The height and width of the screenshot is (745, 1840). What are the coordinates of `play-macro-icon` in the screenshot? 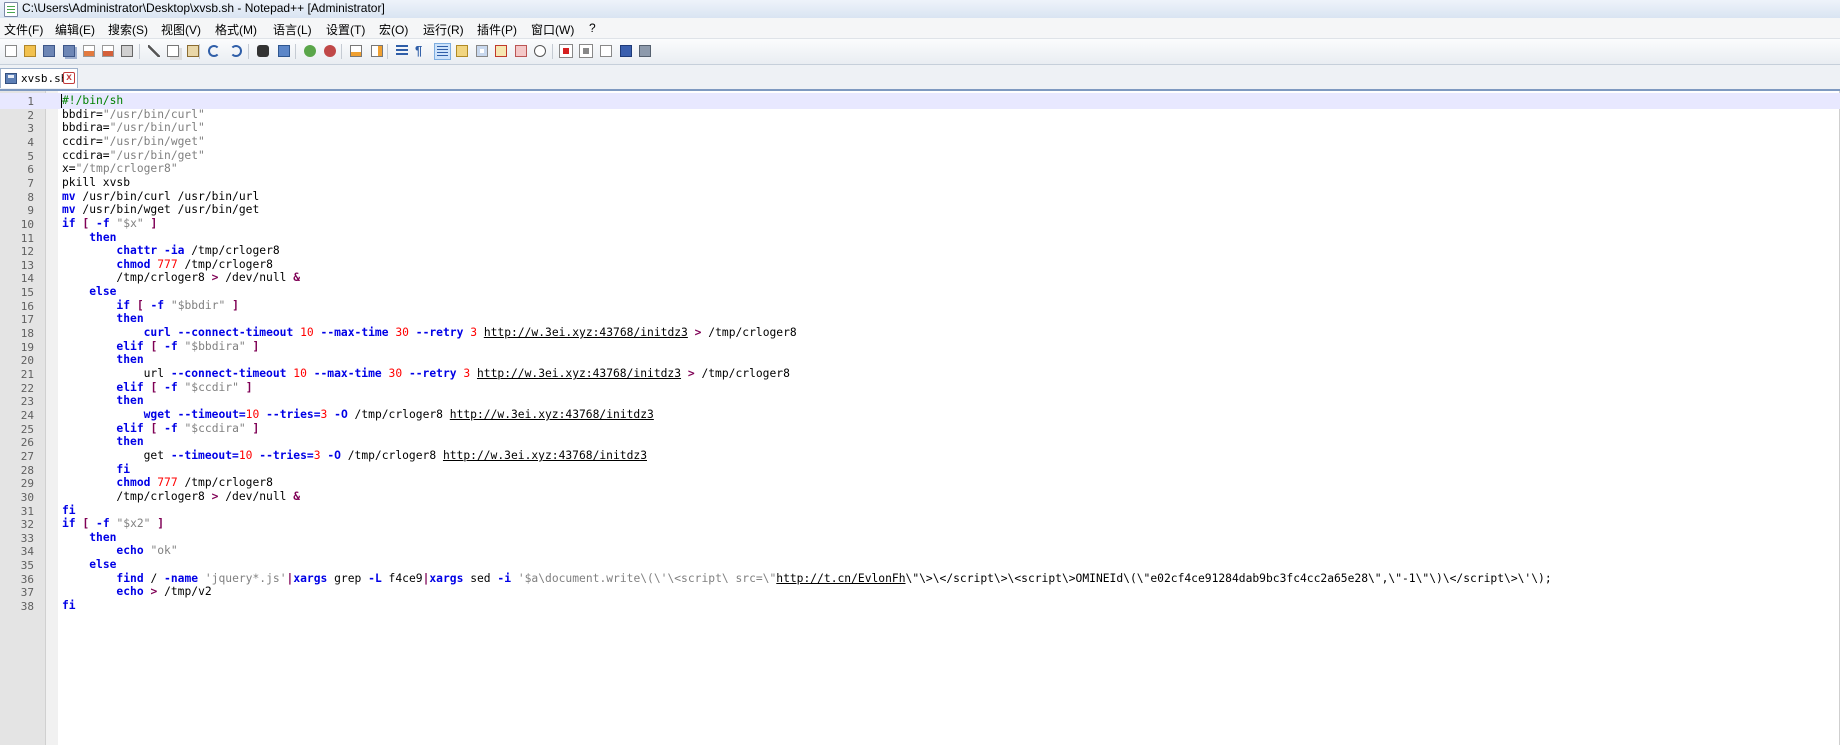 It's located at (606, 51).